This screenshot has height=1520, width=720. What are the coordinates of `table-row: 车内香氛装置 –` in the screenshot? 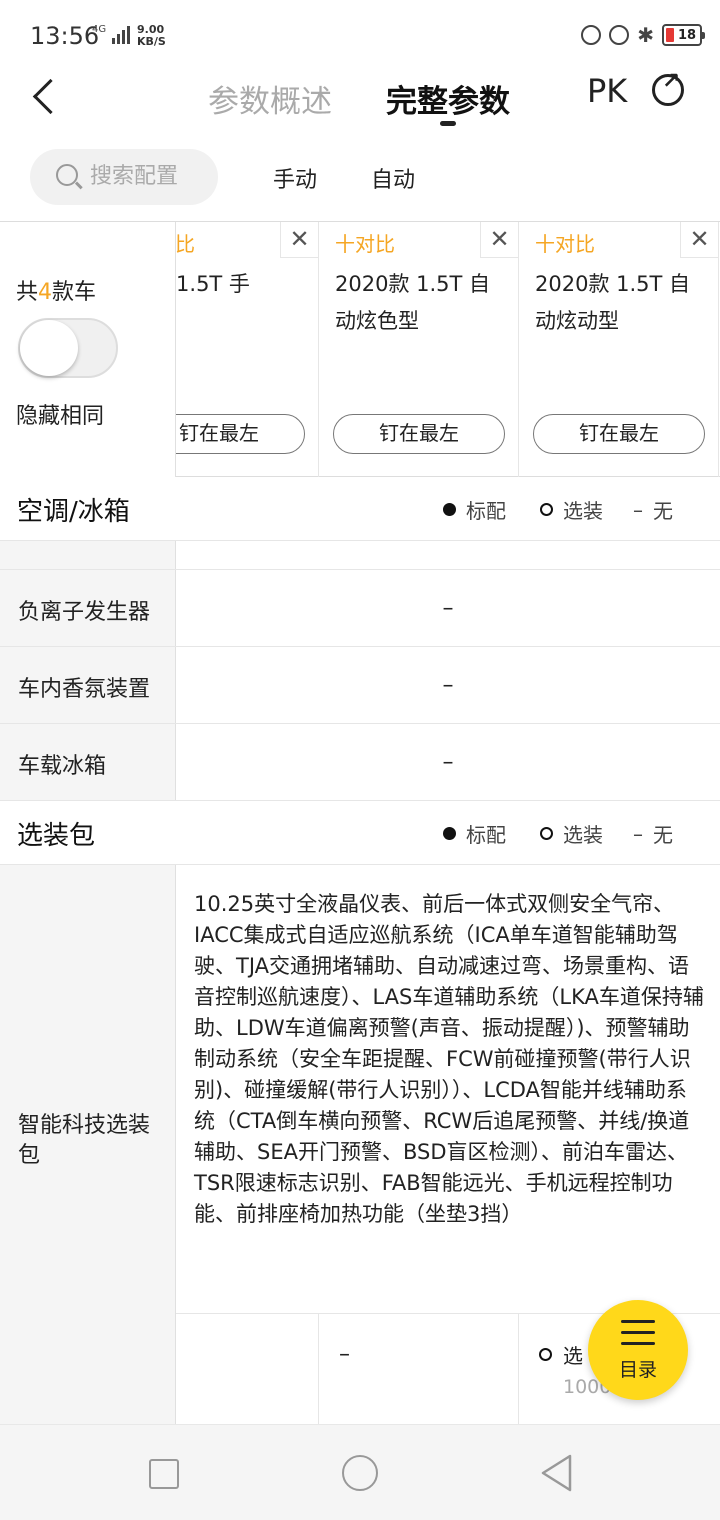 It's located at (360, 685).